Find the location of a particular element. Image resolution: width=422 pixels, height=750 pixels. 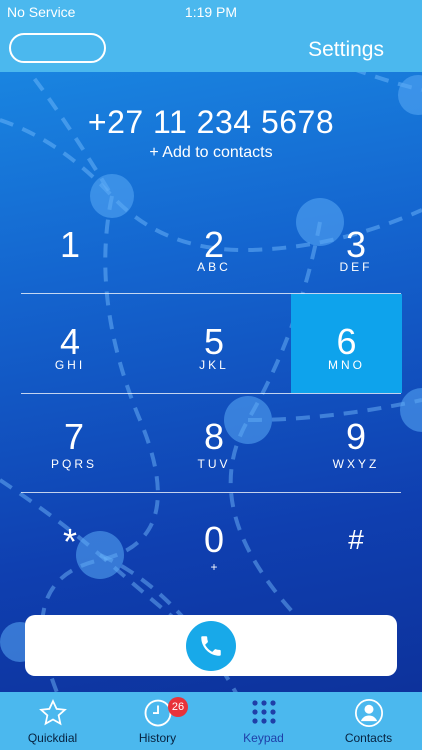

tab-label: Quickdial is located at coordinates (52, 738).